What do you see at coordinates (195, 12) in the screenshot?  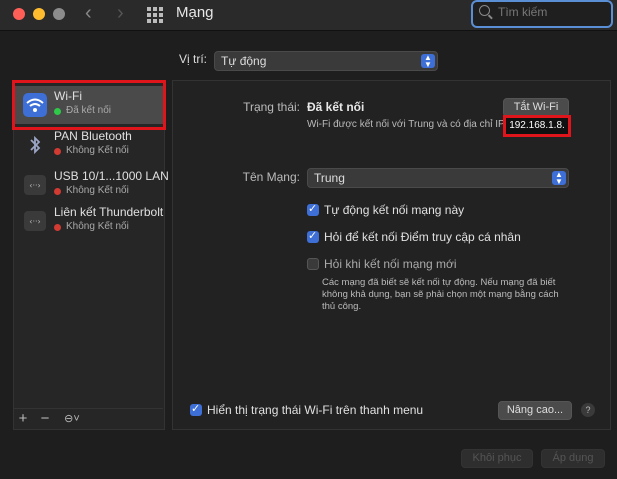 I see `window-title: Mạng` at bounding box center [195, 12].